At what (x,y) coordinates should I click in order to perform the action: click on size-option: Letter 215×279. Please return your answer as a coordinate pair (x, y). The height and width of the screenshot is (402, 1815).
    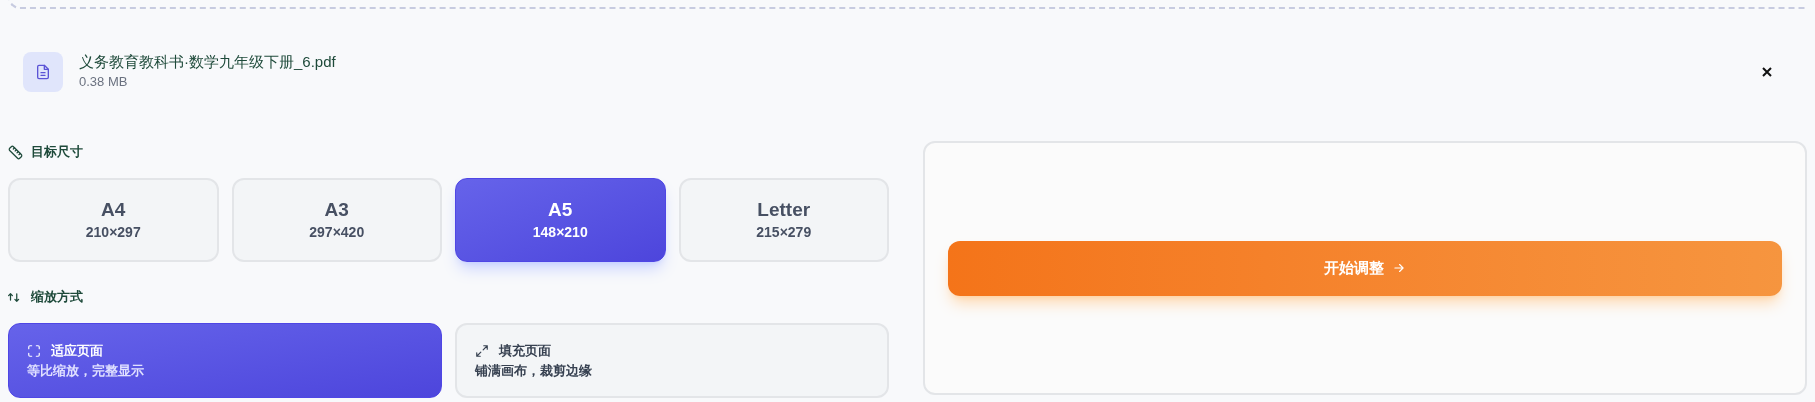
    Looking at the image, I should click on (783, 220).